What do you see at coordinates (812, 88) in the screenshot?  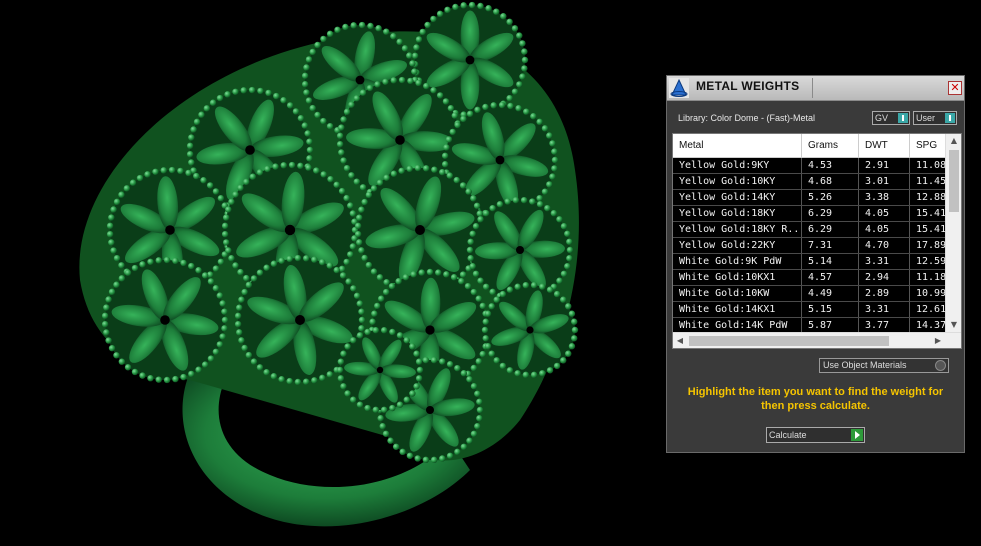 I see `title-divider` at bounding box center [812, 88].